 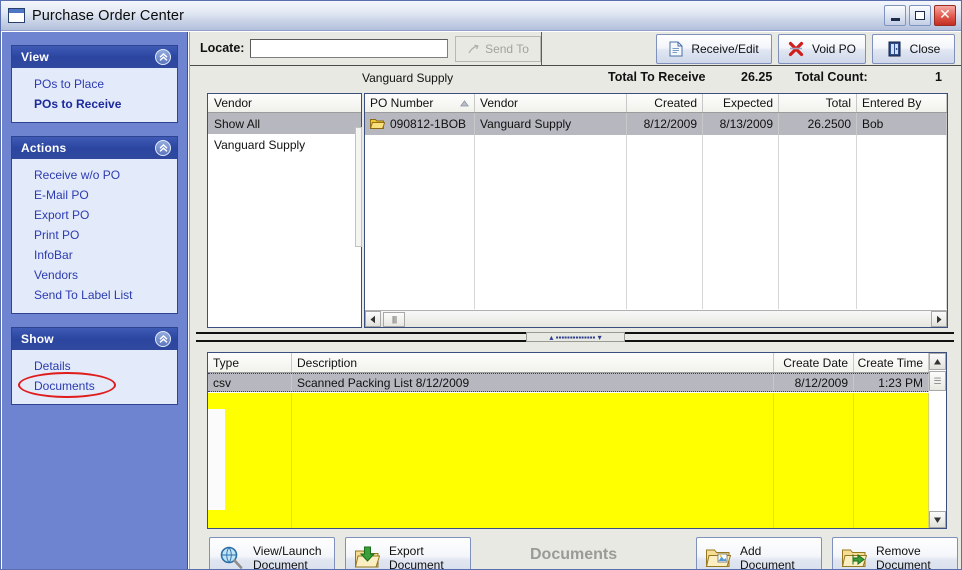 What do you see at coordinates (891, 362) in the screenshot?
I see `doc-column-create-time: Create Time` at bounding box center [891, 362].